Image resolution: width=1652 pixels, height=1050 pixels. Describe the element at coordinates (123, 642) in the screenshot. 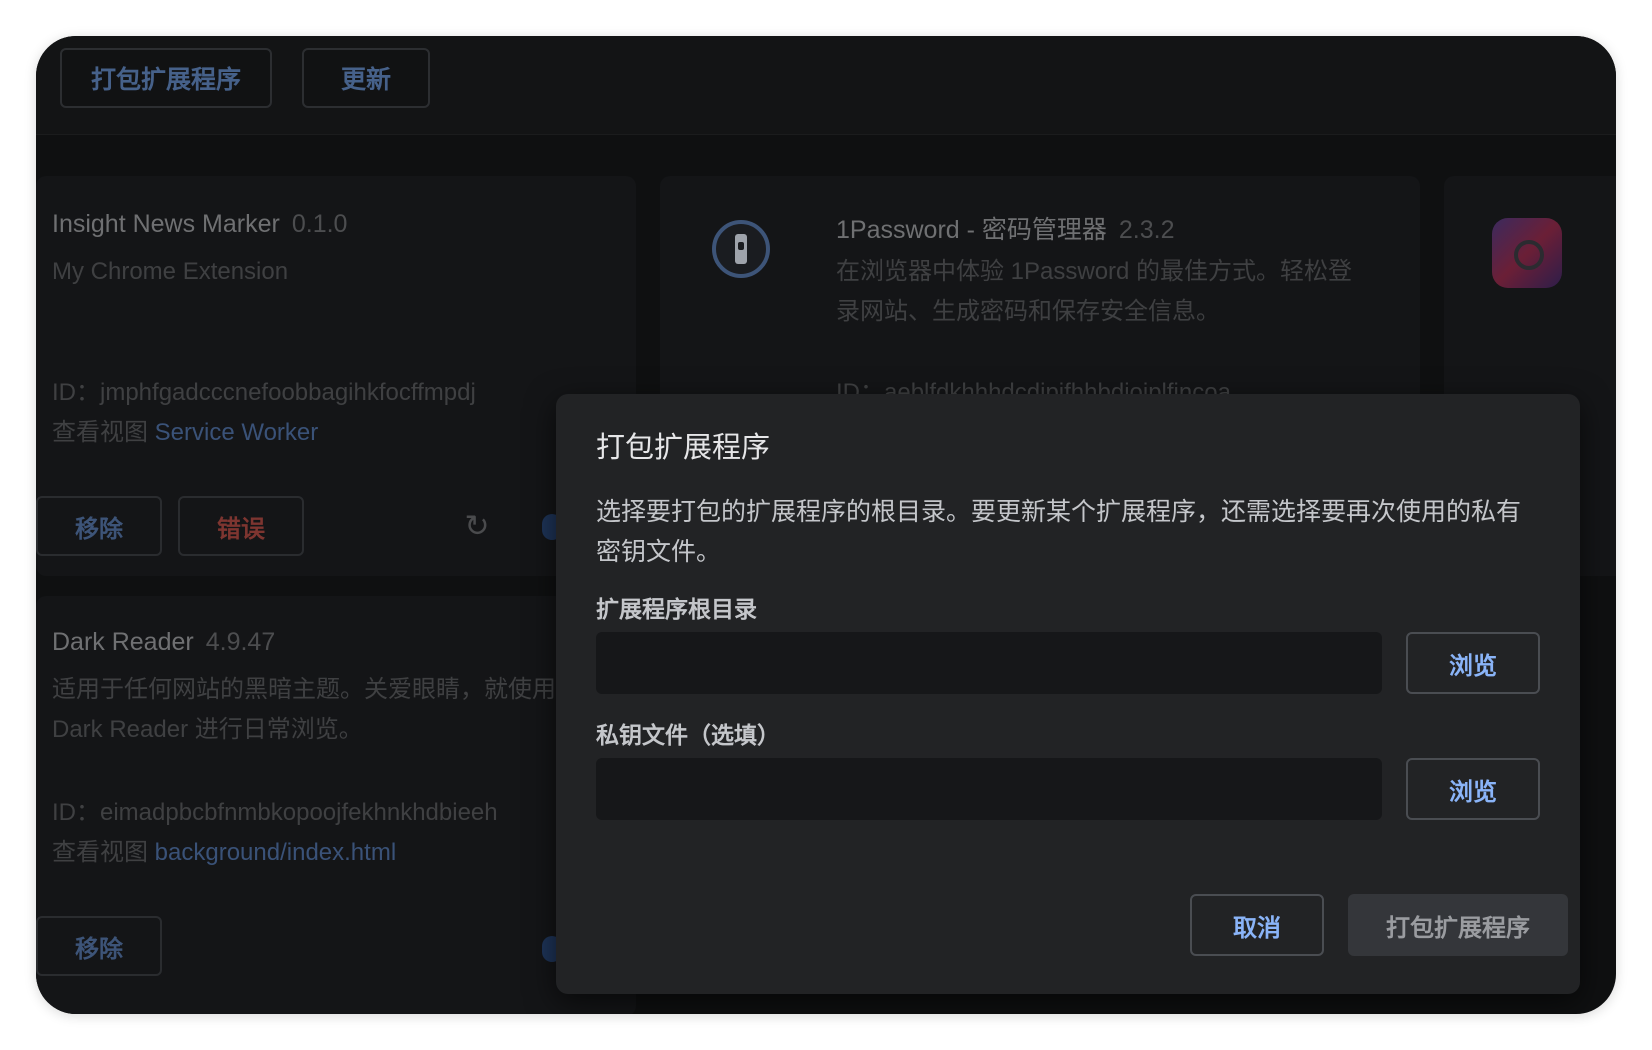

I see `extension-name: Dark Reader` at that location.